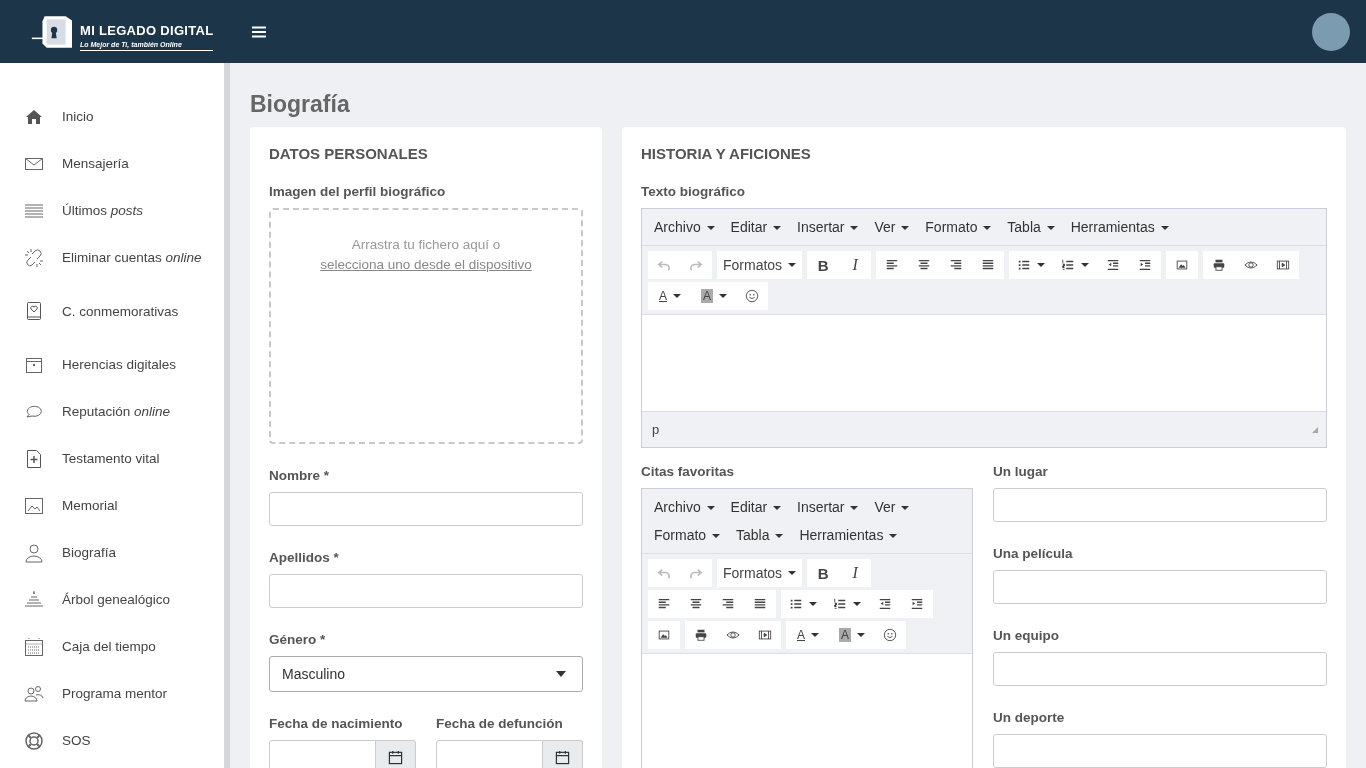  I want to click on sidebar-item: Memorial, so click(112, 505).